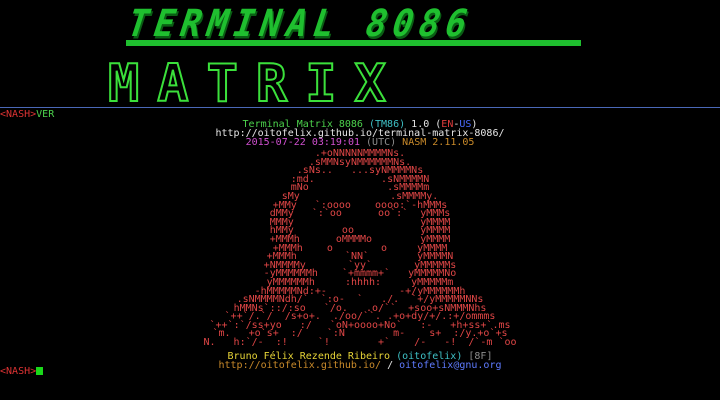  Describe the element at coordinates (255, 84) in the screenshot. I see `logo-bottom-text: MATRIX` at that location.